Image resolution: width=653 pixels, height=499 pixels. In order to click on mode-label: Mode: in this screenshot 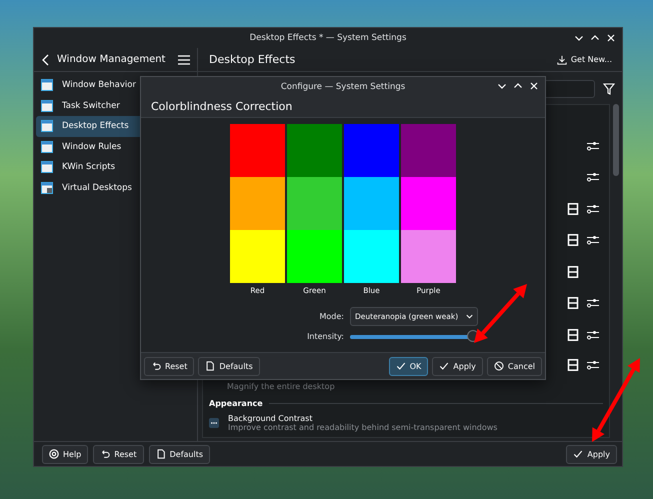, I will do `click(331, 316)`.